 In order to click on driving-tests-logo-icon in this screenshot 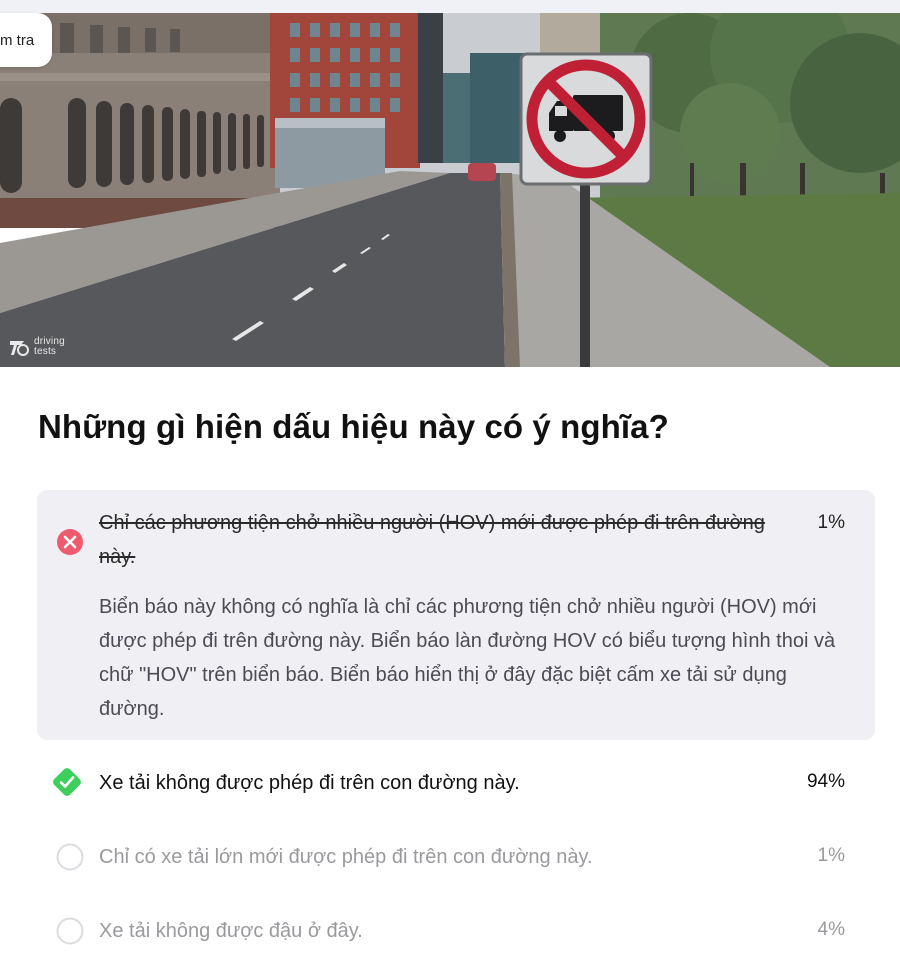, I will do `click(19, 348)`.